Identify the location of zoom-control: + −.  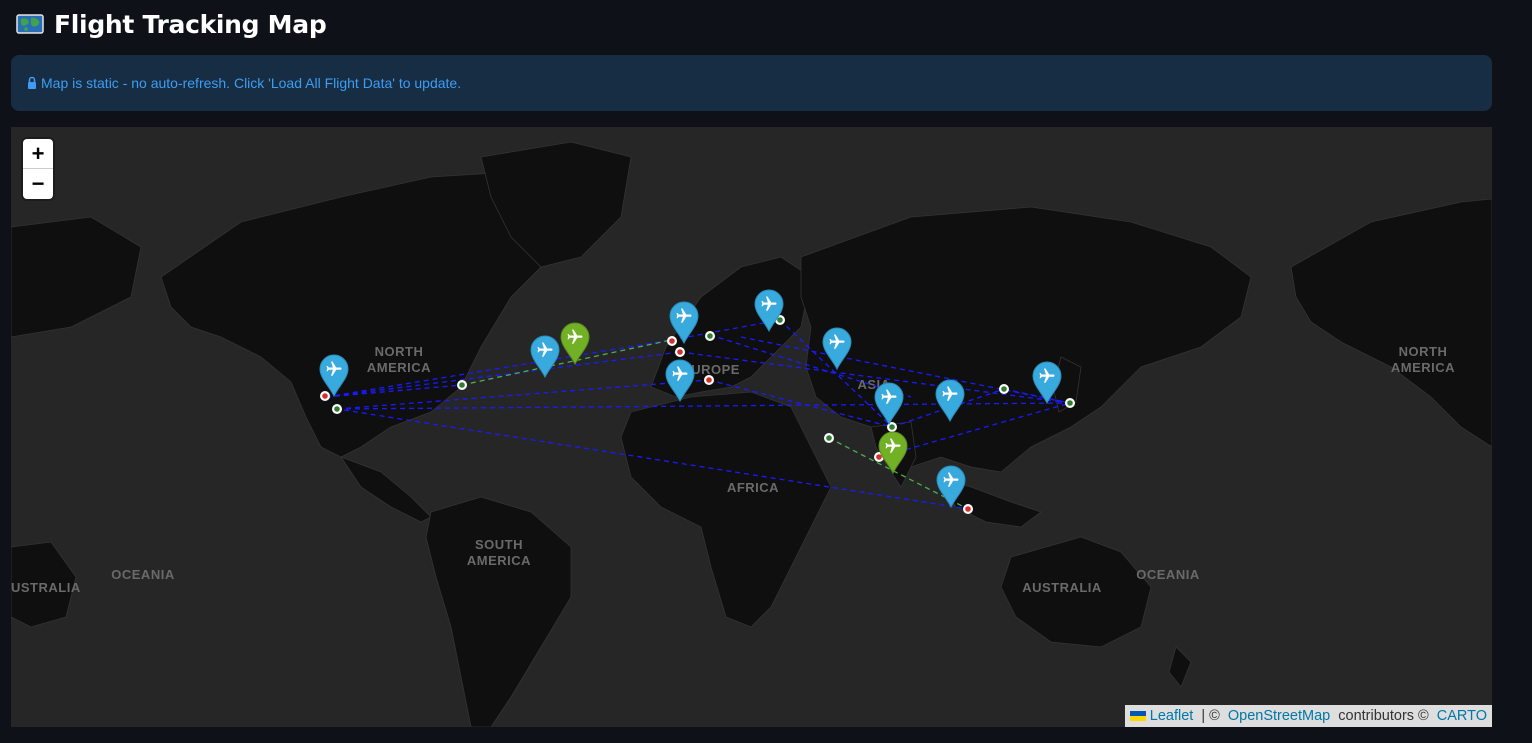
(38, 169).